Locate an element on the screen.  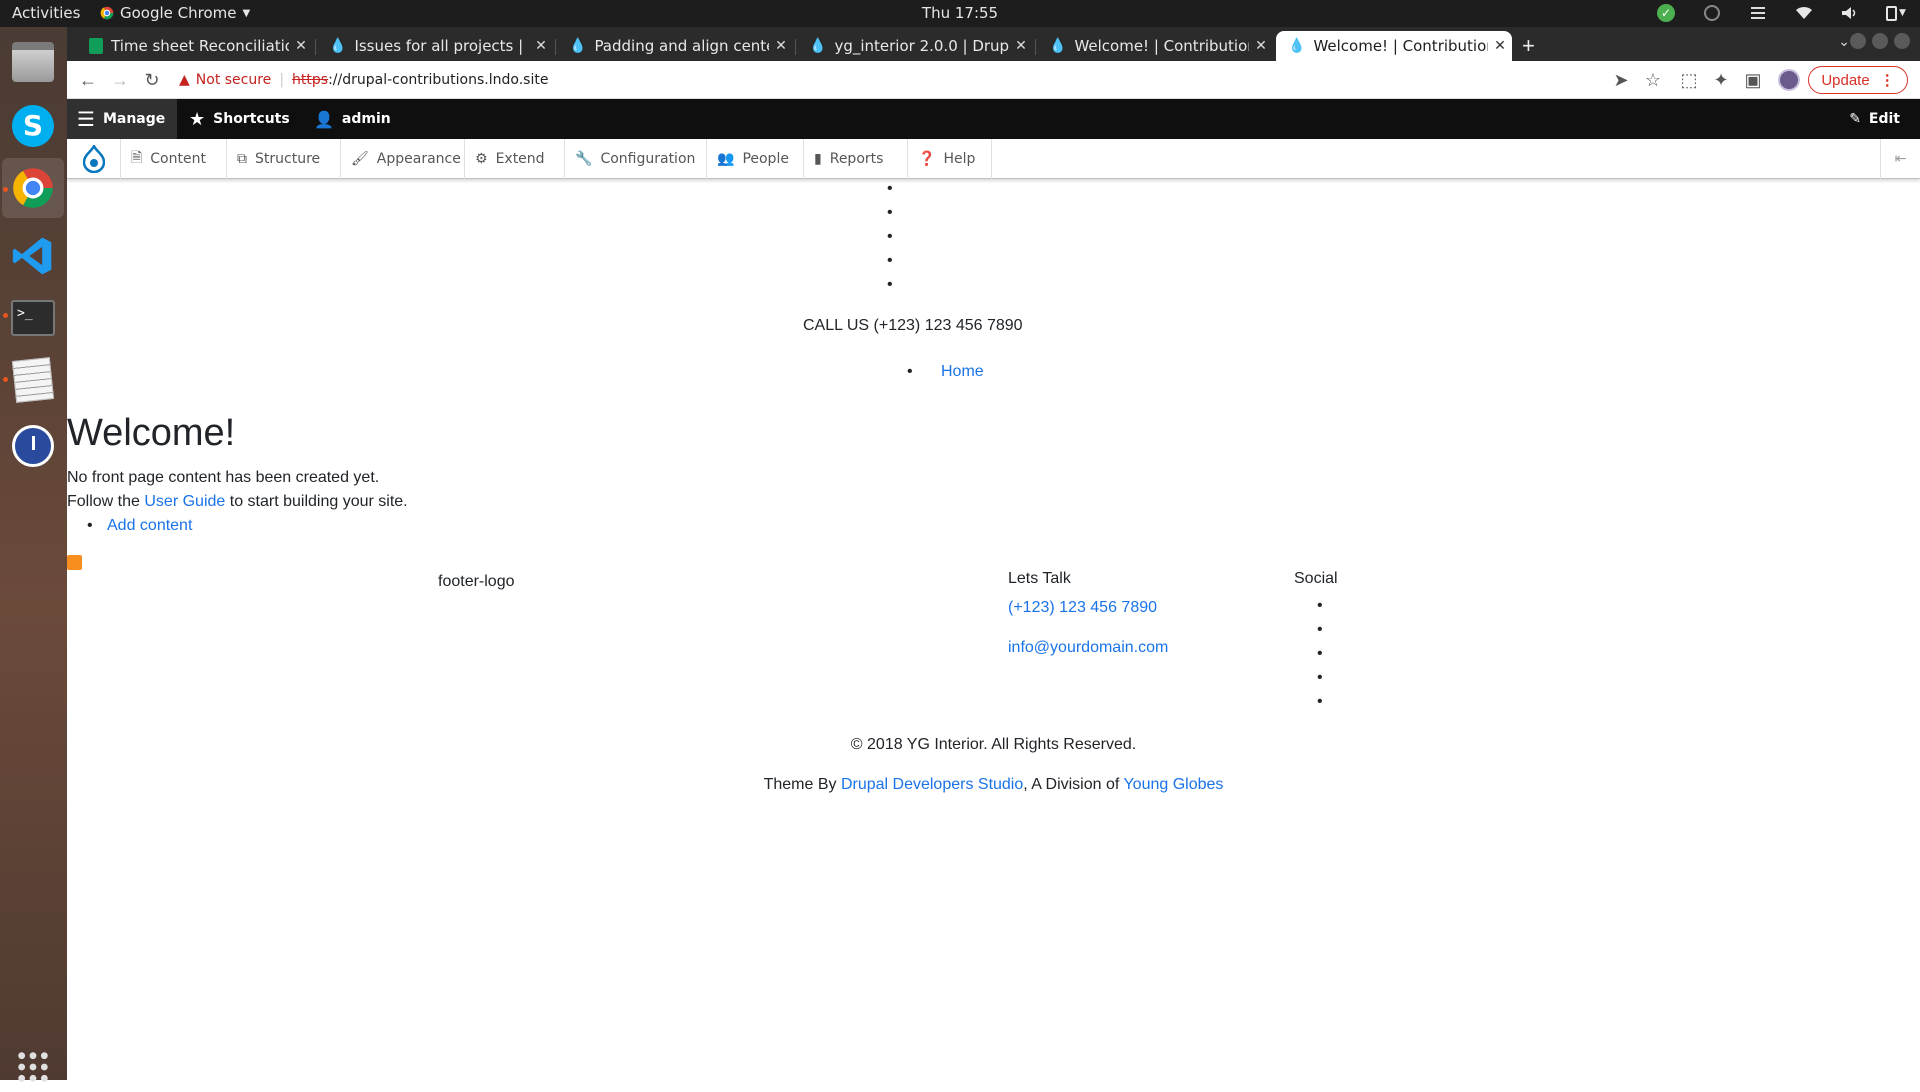
files-icon is located at coordinates (33, 62).